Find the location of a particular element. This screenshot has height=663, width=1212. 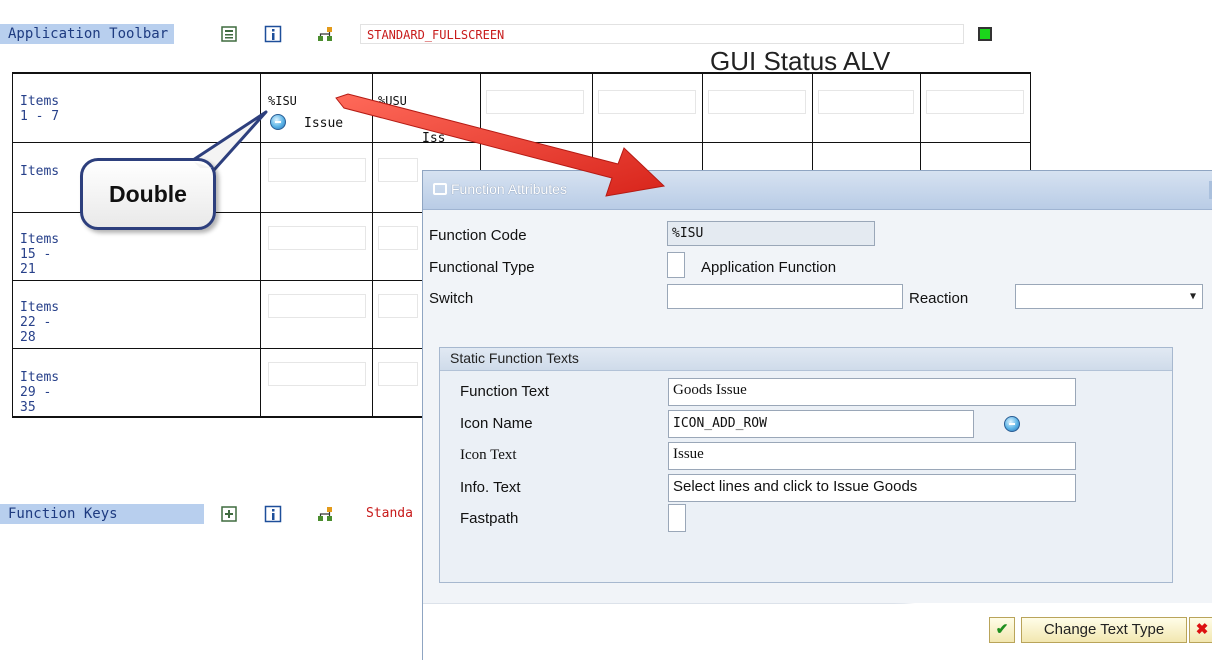

switch-field is located at coordinates (785, 296).